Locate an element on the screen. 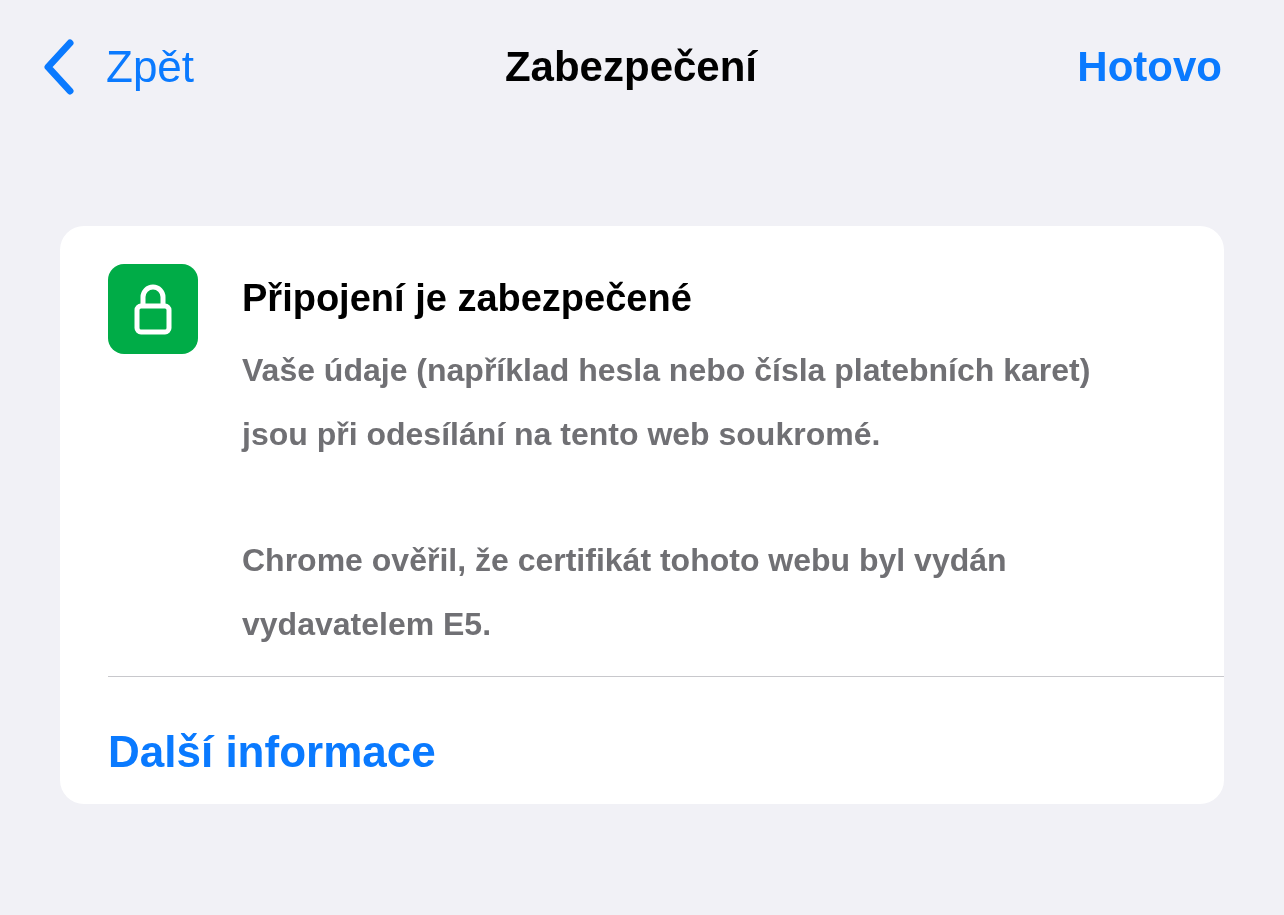 The image size is (1284, 915). done-button: Hotovo is located at coordinates (1149, 67).